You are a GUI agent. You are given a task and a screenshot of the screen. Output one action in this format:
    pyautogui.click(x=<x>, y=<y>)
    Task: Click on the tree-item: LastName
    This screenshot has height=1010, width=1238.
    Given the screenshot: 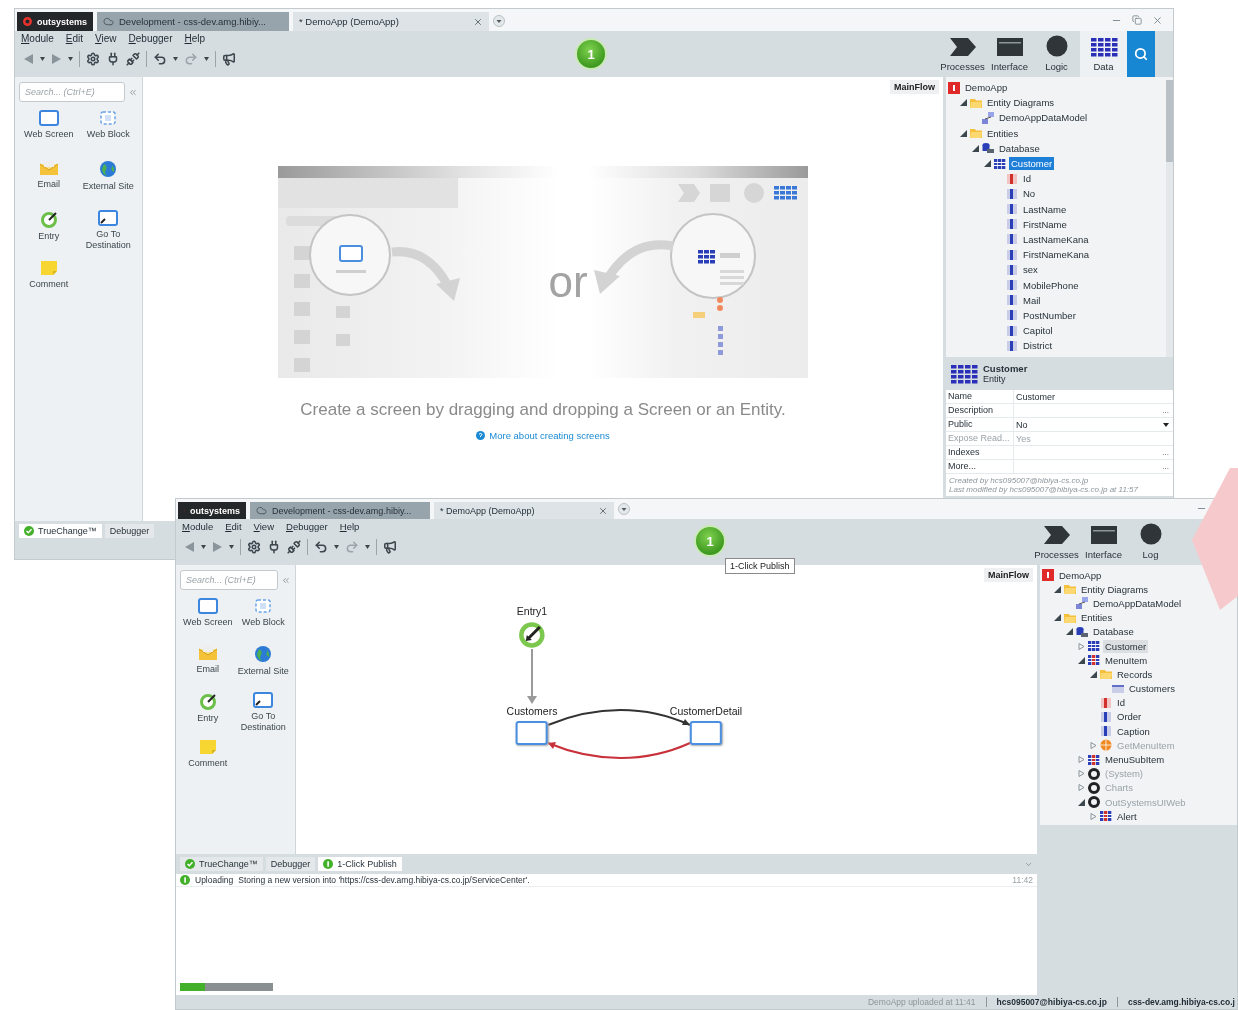 What is the action you would take?
    pyautogui.click(x=1045, y=209)
    